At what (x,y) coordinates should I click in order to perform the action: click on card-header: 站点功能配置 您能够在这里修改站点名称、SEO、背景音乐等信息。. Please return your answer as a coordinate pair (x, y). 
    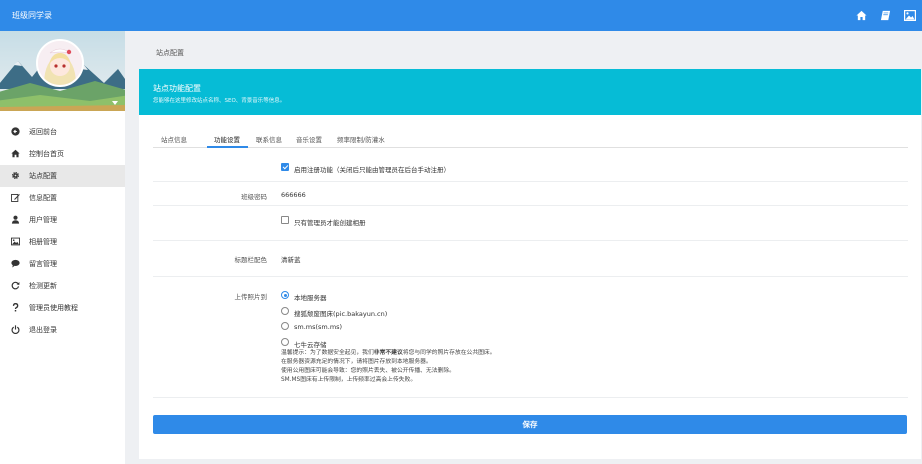
    Looking at the image, I should click on (530, 92).